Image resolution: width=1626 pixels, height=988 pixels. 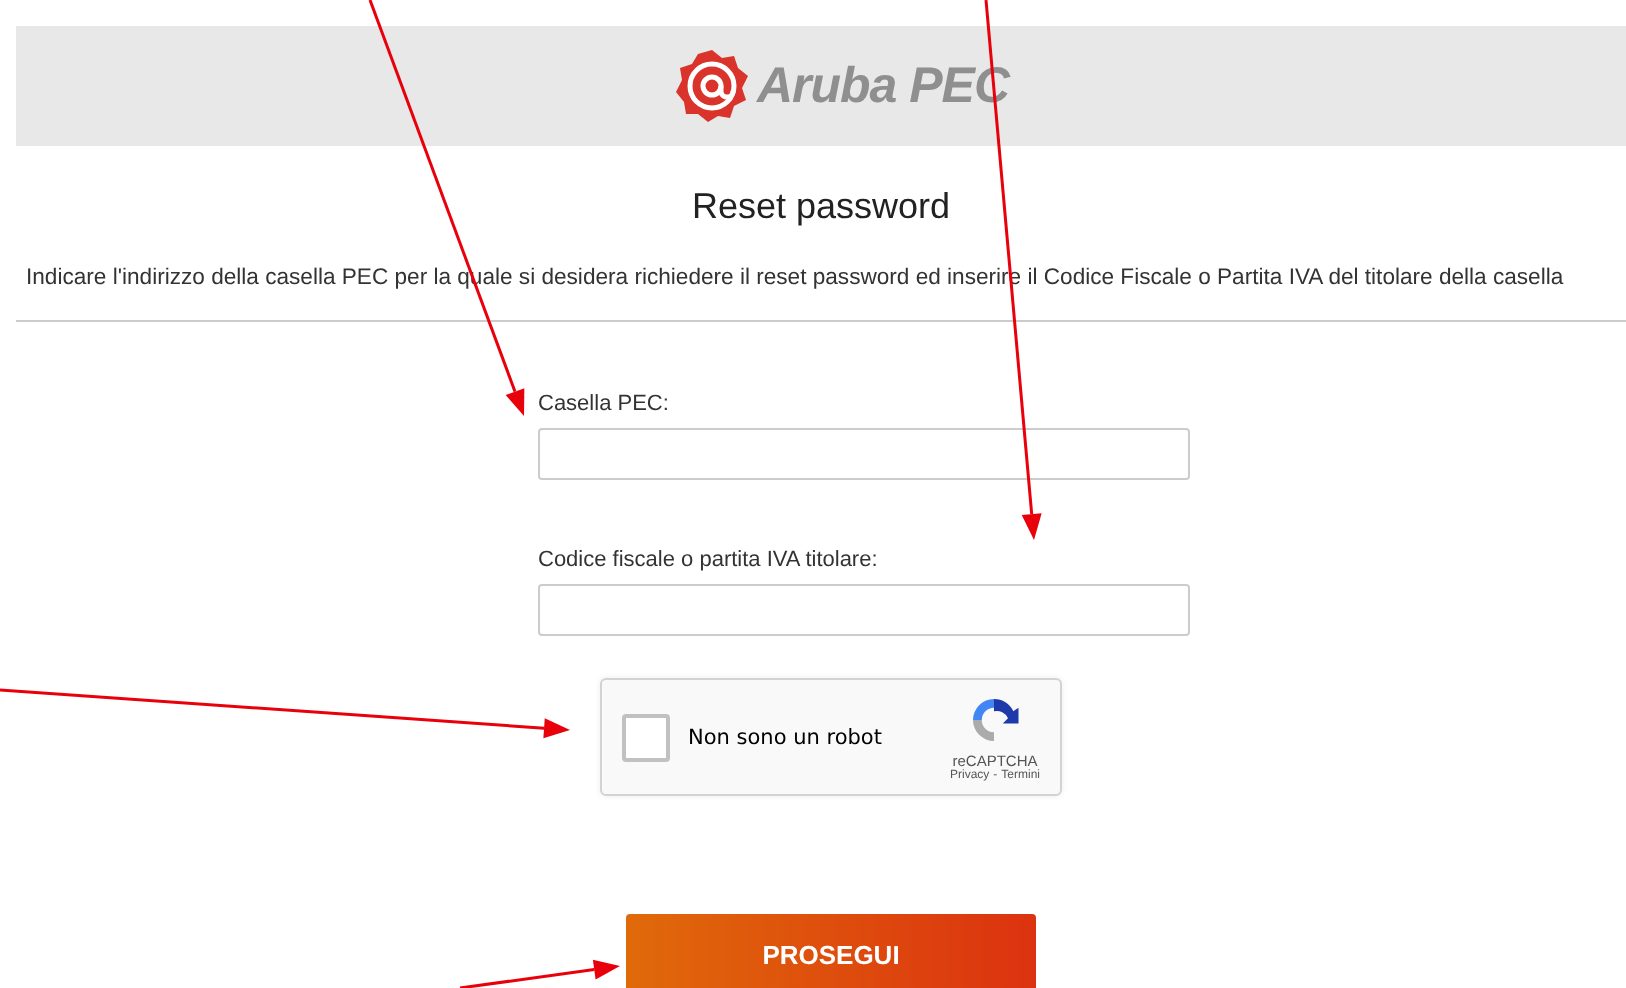 What do you see at coordinates (831, 951) in the screenshot?
I see `continue-button: PROSEGUI` at bounding box center [831, 951].